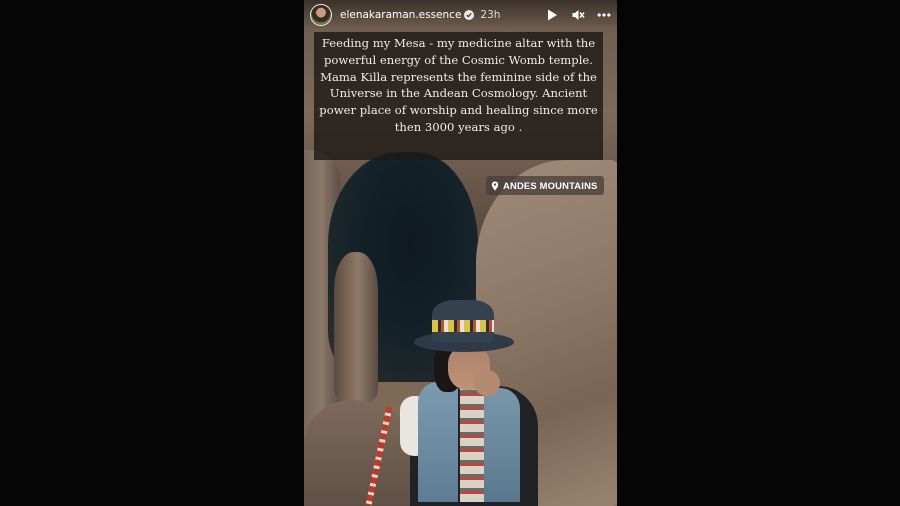 The height and width of the screenshot is (506, 900). Describe the element at coordinates (604, 15) in the screenshot. I see `more-dots-icon` at that location.